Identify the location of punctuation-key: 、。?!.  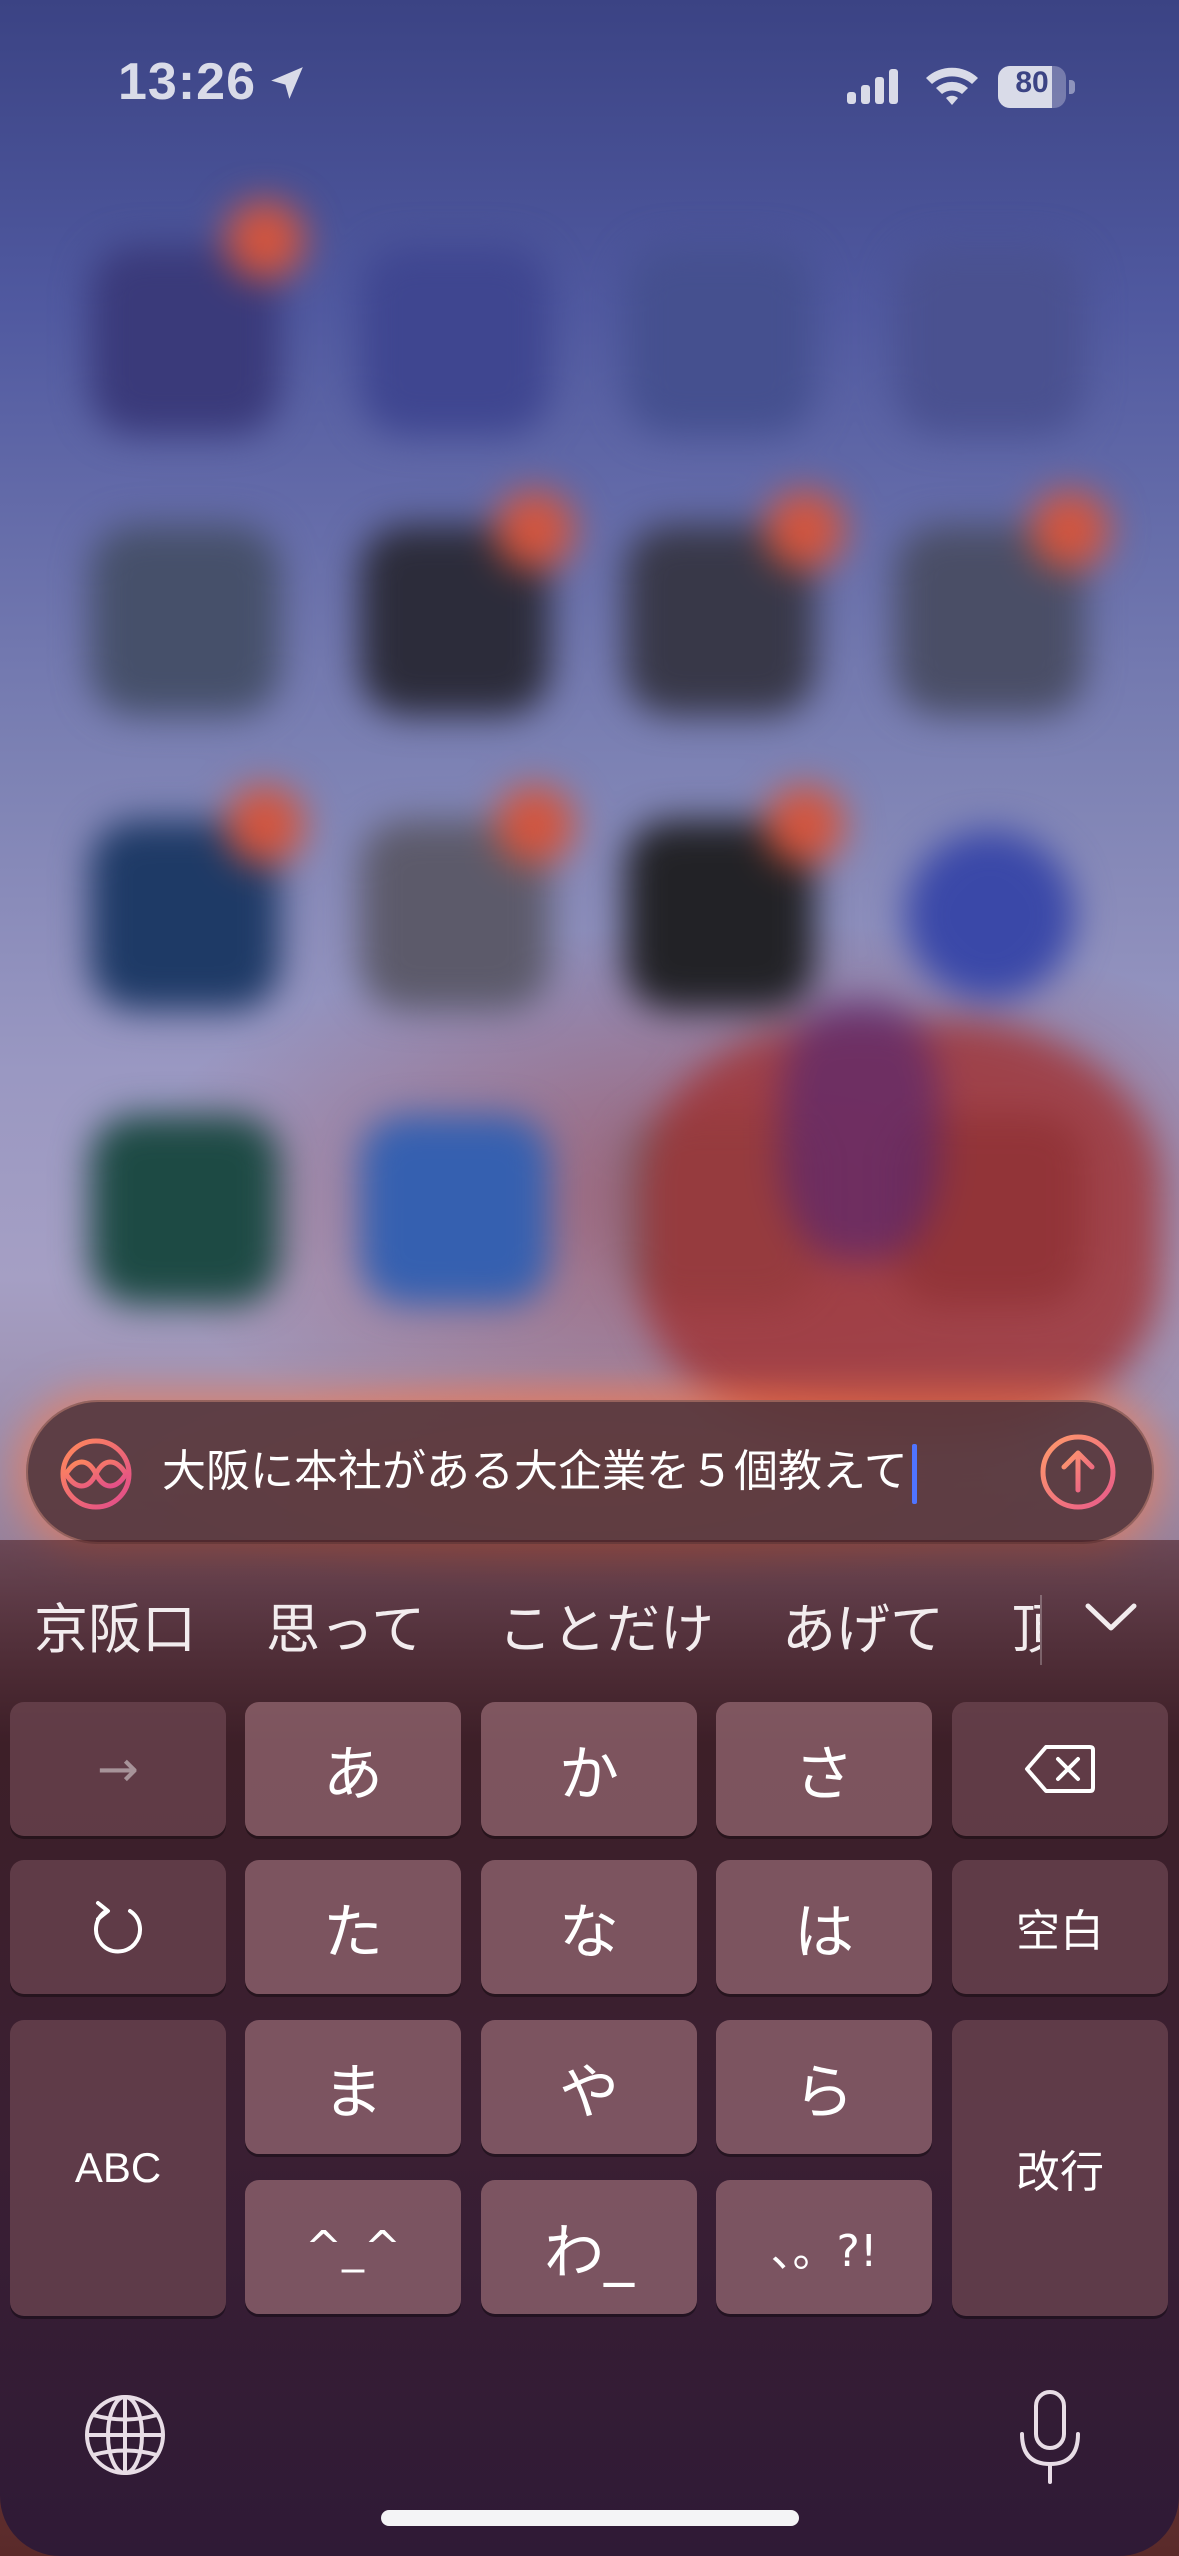
(824, 2247).